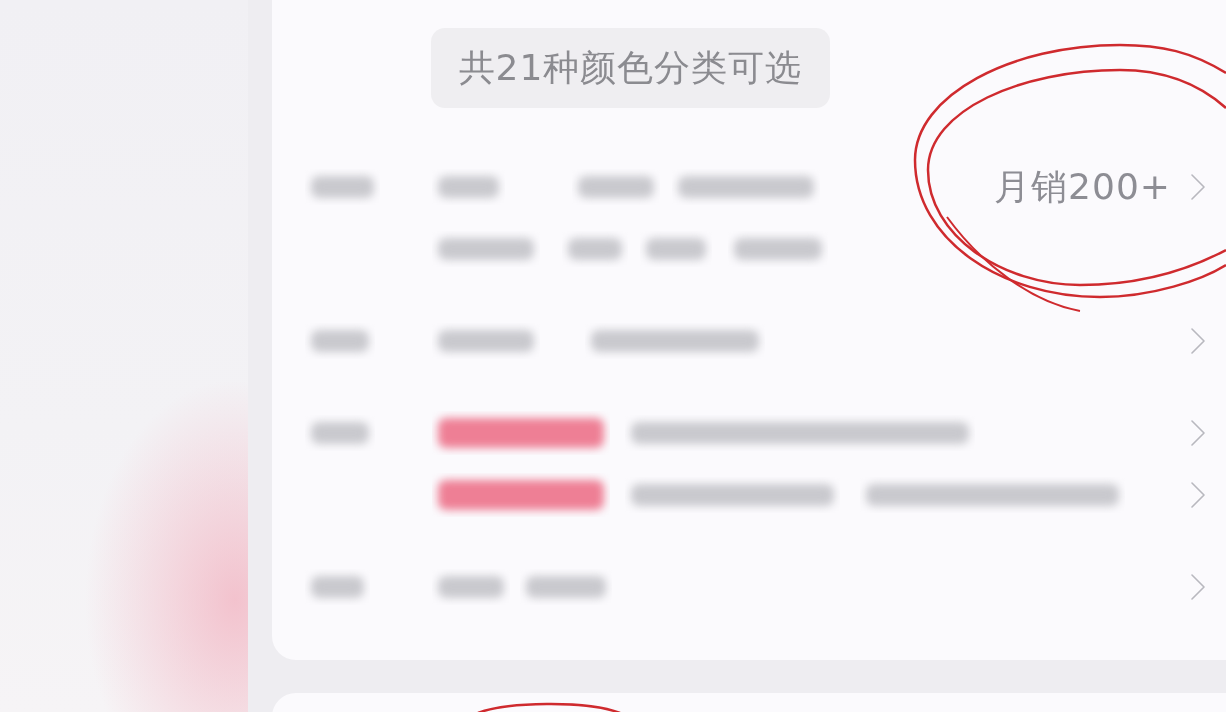 The height and width of the screenshot is (712, 1226). What do you see at coordinates (1082, 186) in the screenshot?
I see `monthly-sales: 月销200+` at bounding box center [1082, 186].